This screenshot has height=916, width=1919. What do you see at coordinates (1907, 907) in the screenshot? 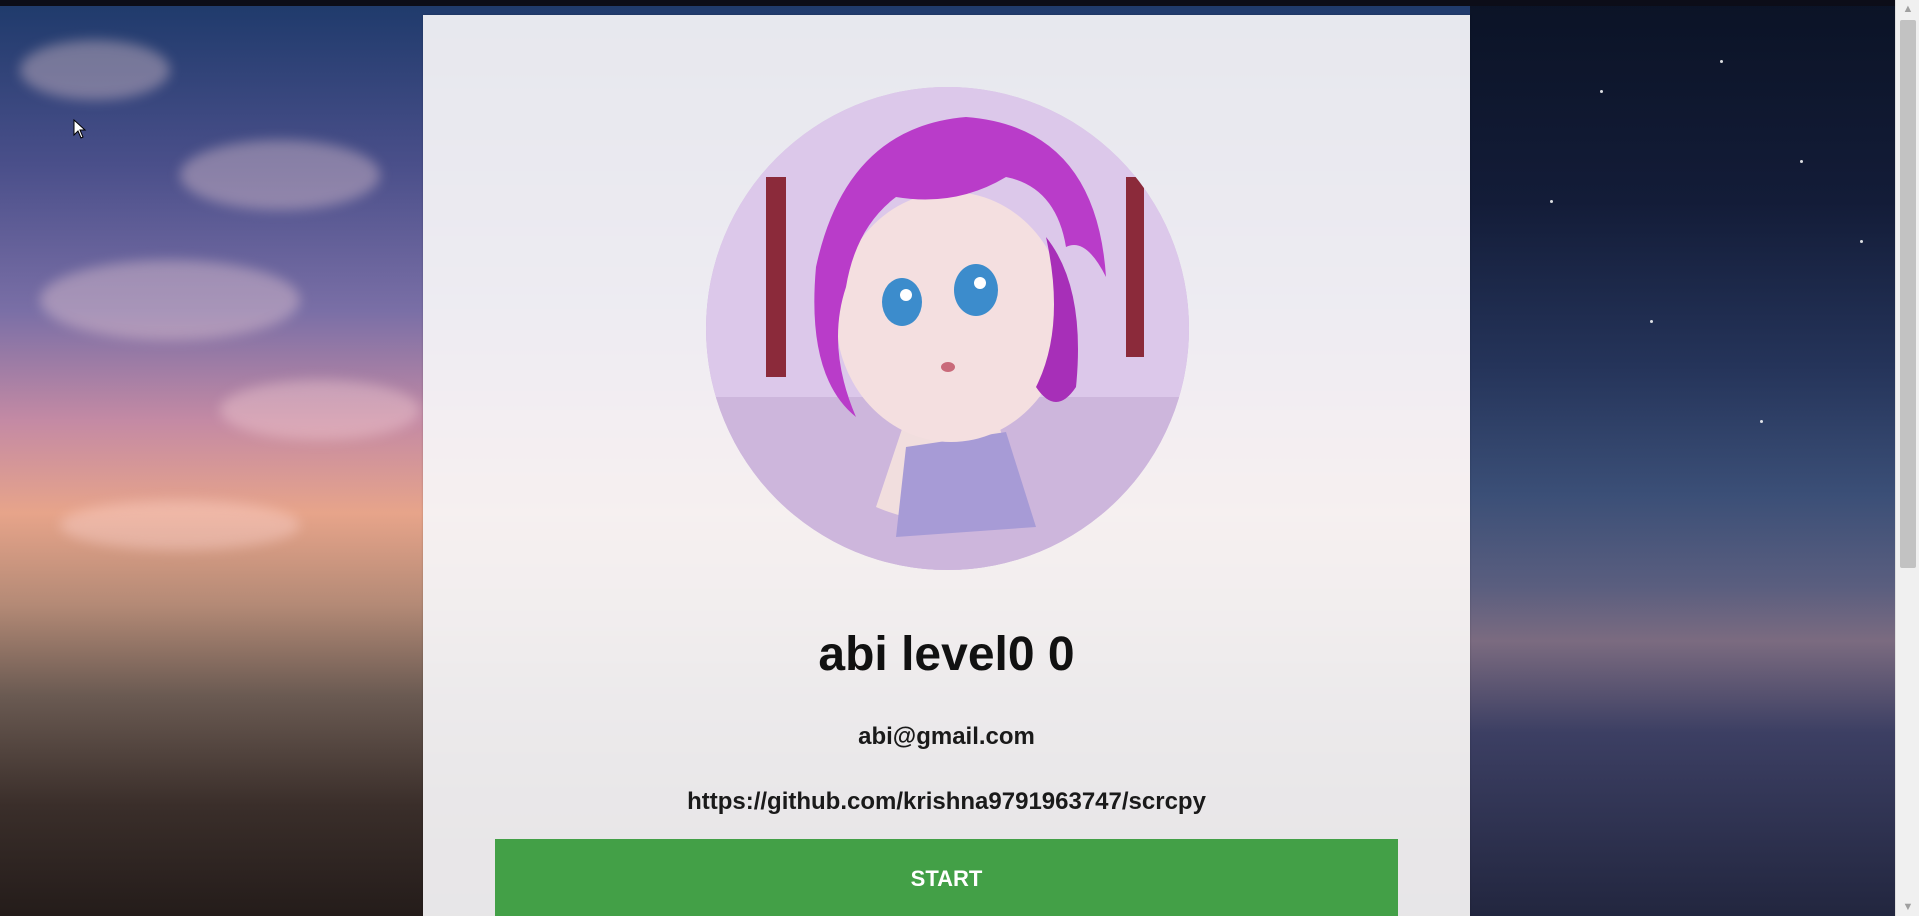
I see `scroll-down-arrow-icon: ▼` at bounding box center [1907, 907].